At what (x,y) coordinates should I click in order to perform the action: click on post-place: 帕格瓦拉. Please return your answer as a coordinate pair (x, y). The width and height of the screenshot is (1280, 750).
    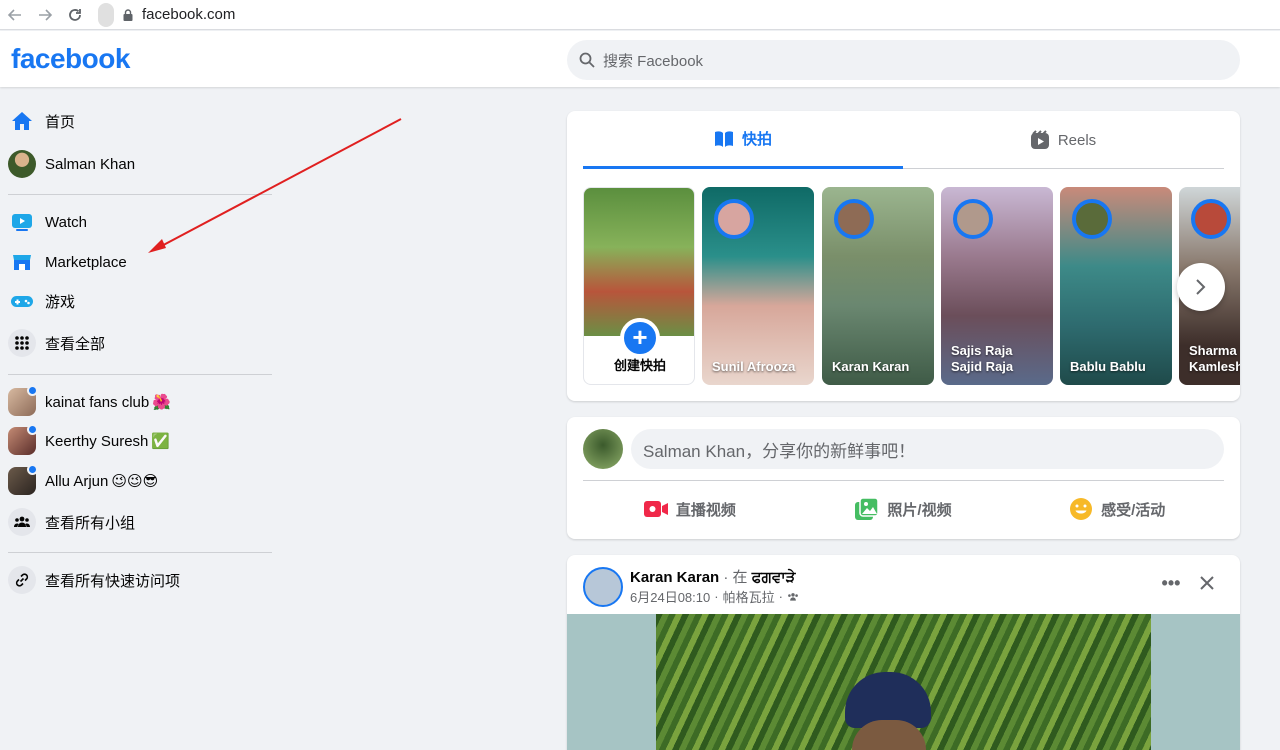
    Looking at the image, I should click on (749, 596).